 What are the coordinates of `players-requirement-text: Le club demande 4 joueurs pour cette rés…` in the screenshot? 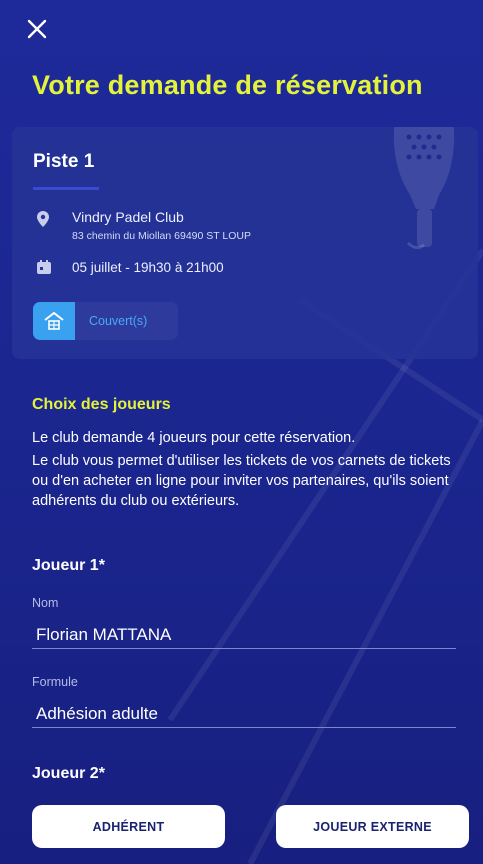 It's located at (194, 438).